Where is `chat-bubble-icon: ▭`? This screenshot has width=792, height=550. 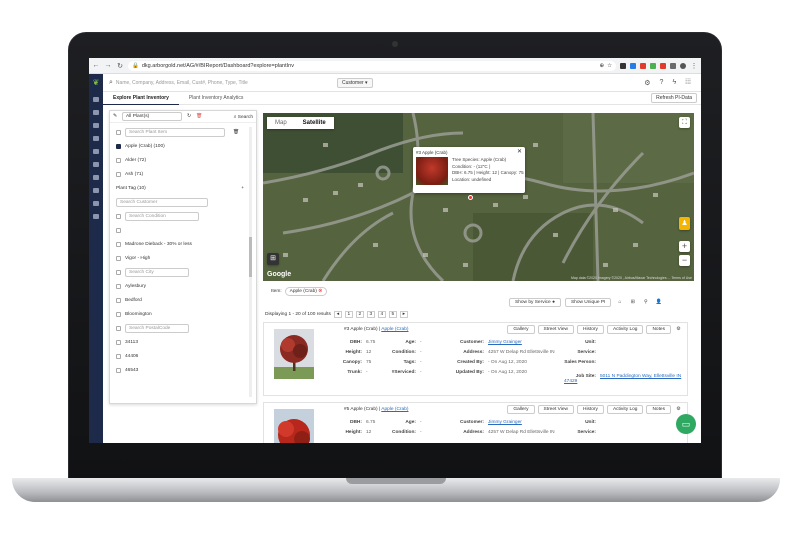
chat-bubble-icon: ▭ is located at coordinates (686, 424).